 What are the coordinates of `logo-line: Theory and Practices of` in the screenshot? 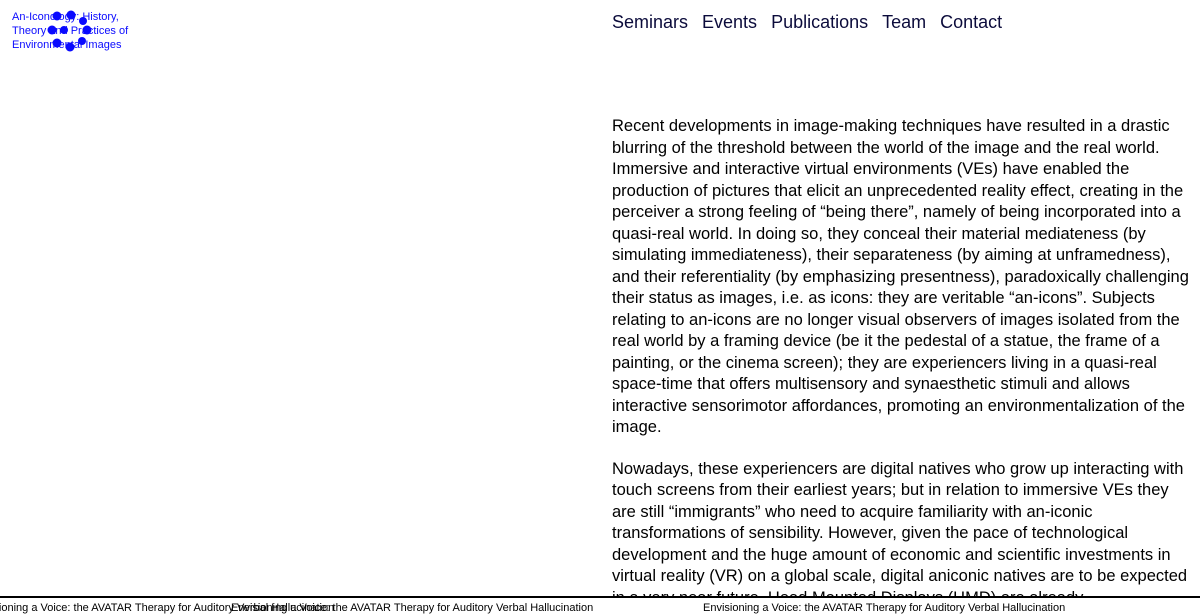 It's located at (70, 31).